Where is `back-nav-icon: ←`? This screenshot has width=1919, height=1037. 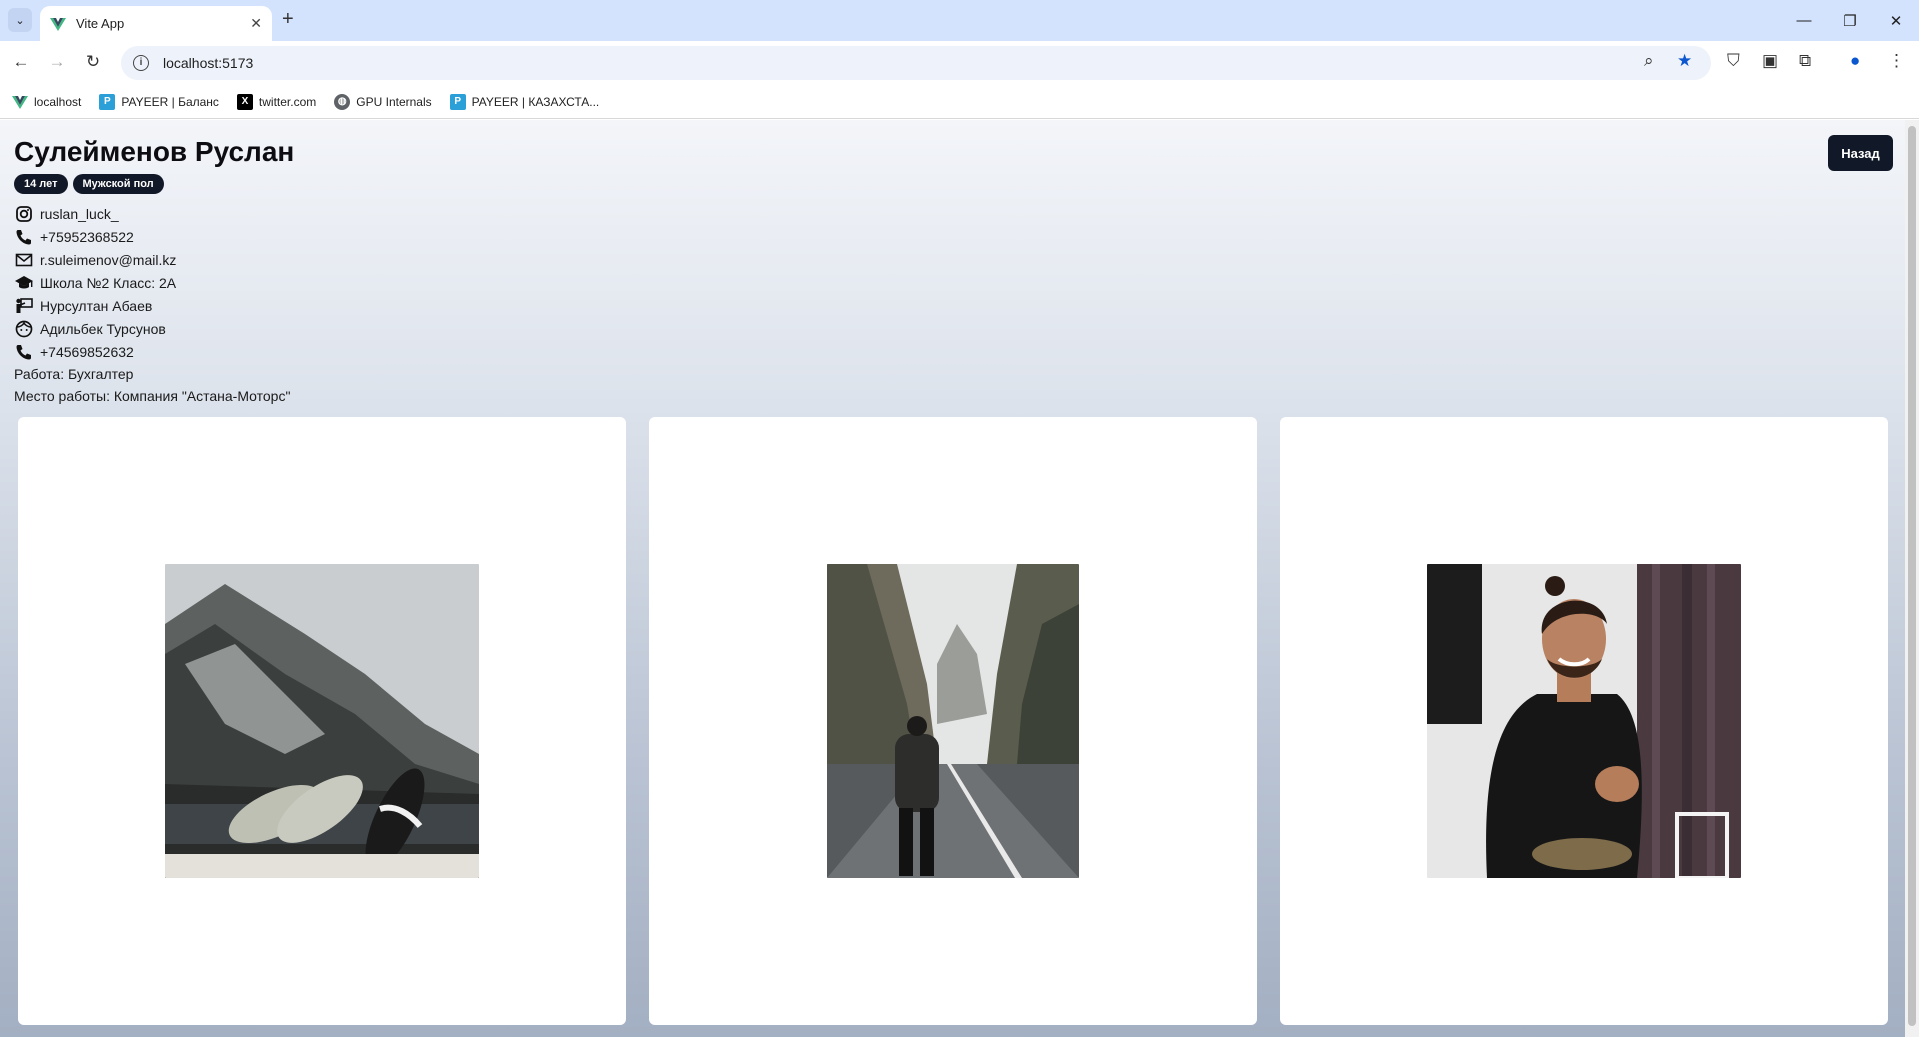
back-nav-icon: ← is located at coordinates (21, 62).